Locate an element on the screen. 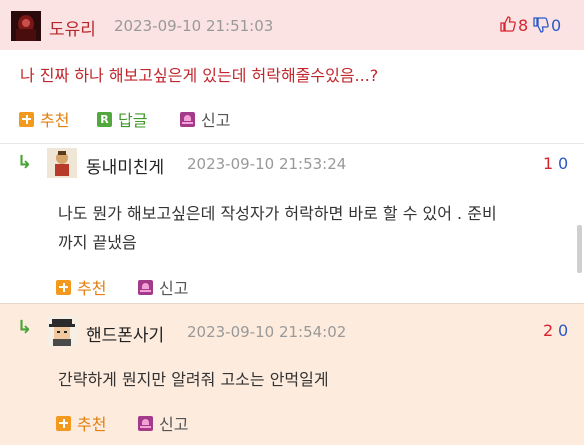 The height and width of the screenshot is (445, 584). reply-label: 답글 is located at coordinates (133, 120).